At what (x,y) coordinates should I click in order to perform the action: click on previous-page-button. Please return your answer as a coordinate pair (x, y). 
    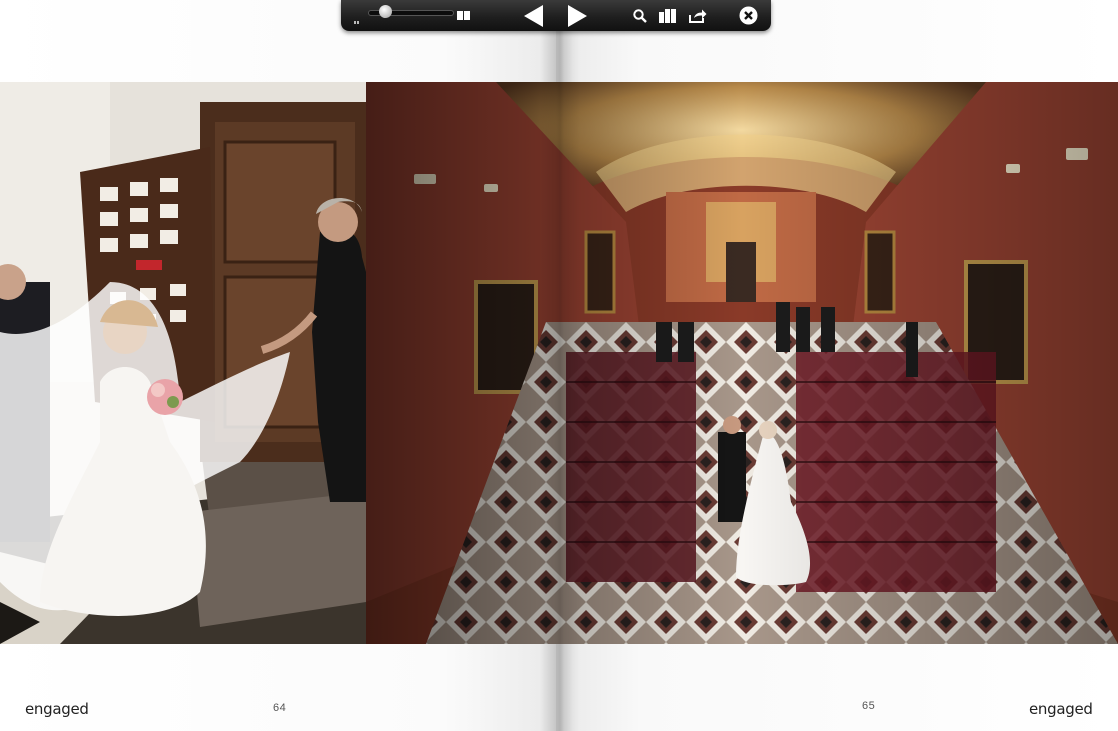
    Looking at the image, I should click on (534, 15).